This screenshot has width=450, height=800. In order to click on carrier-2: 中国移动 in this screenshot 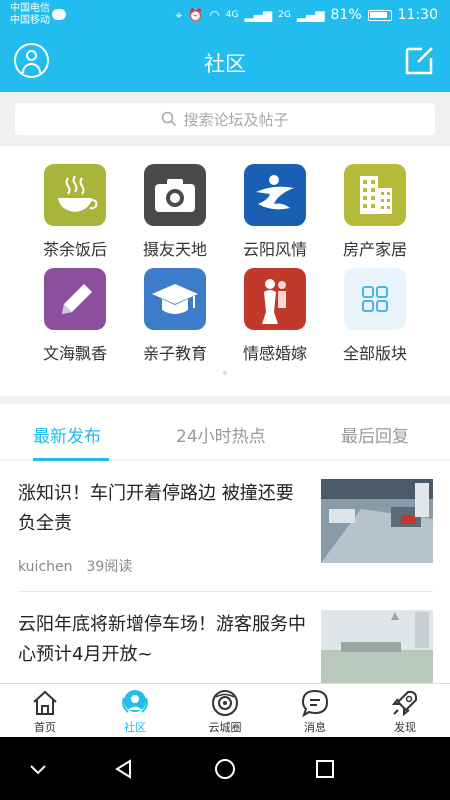, I will do `click(30, 20)`.